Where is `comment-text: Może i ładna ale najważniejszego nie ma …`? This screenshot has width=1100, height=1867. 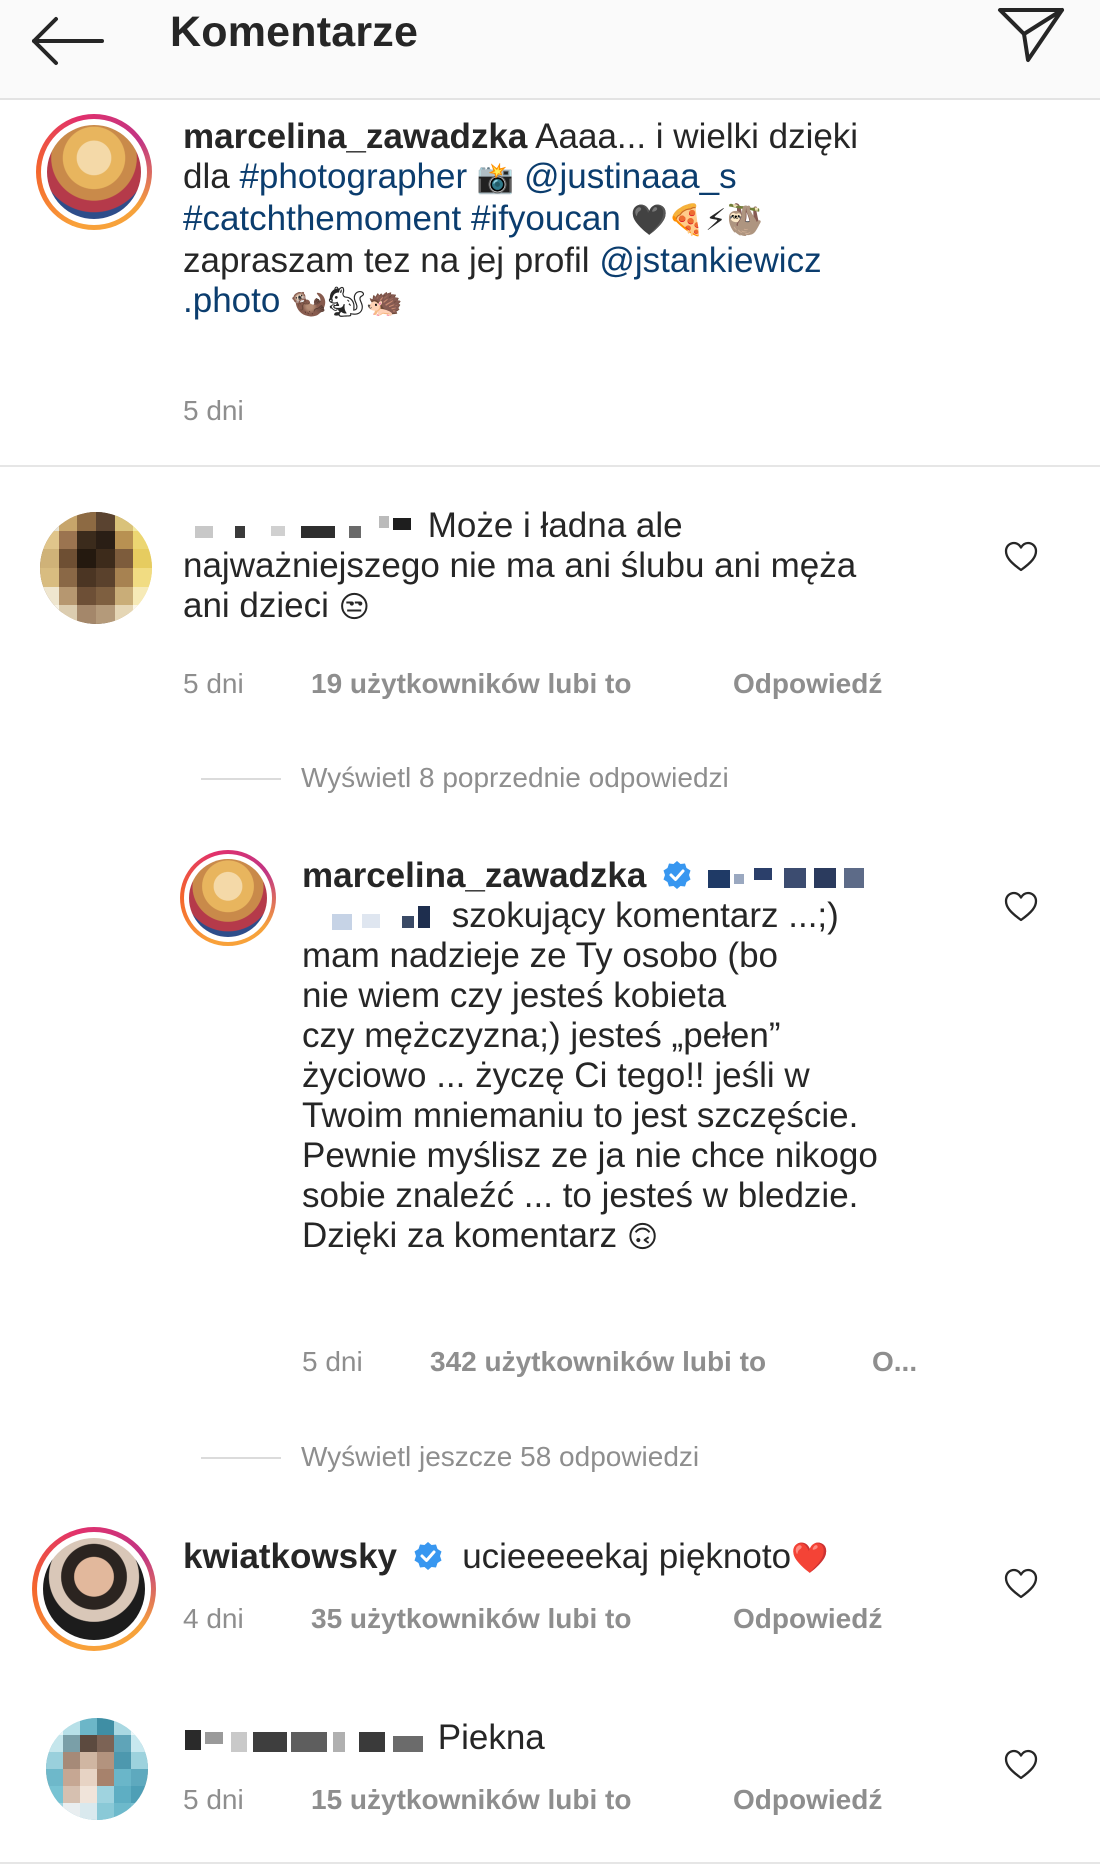
comment-text: Może i ładna ale najważniejszego nie ma … is located at coordinates (593, 567).